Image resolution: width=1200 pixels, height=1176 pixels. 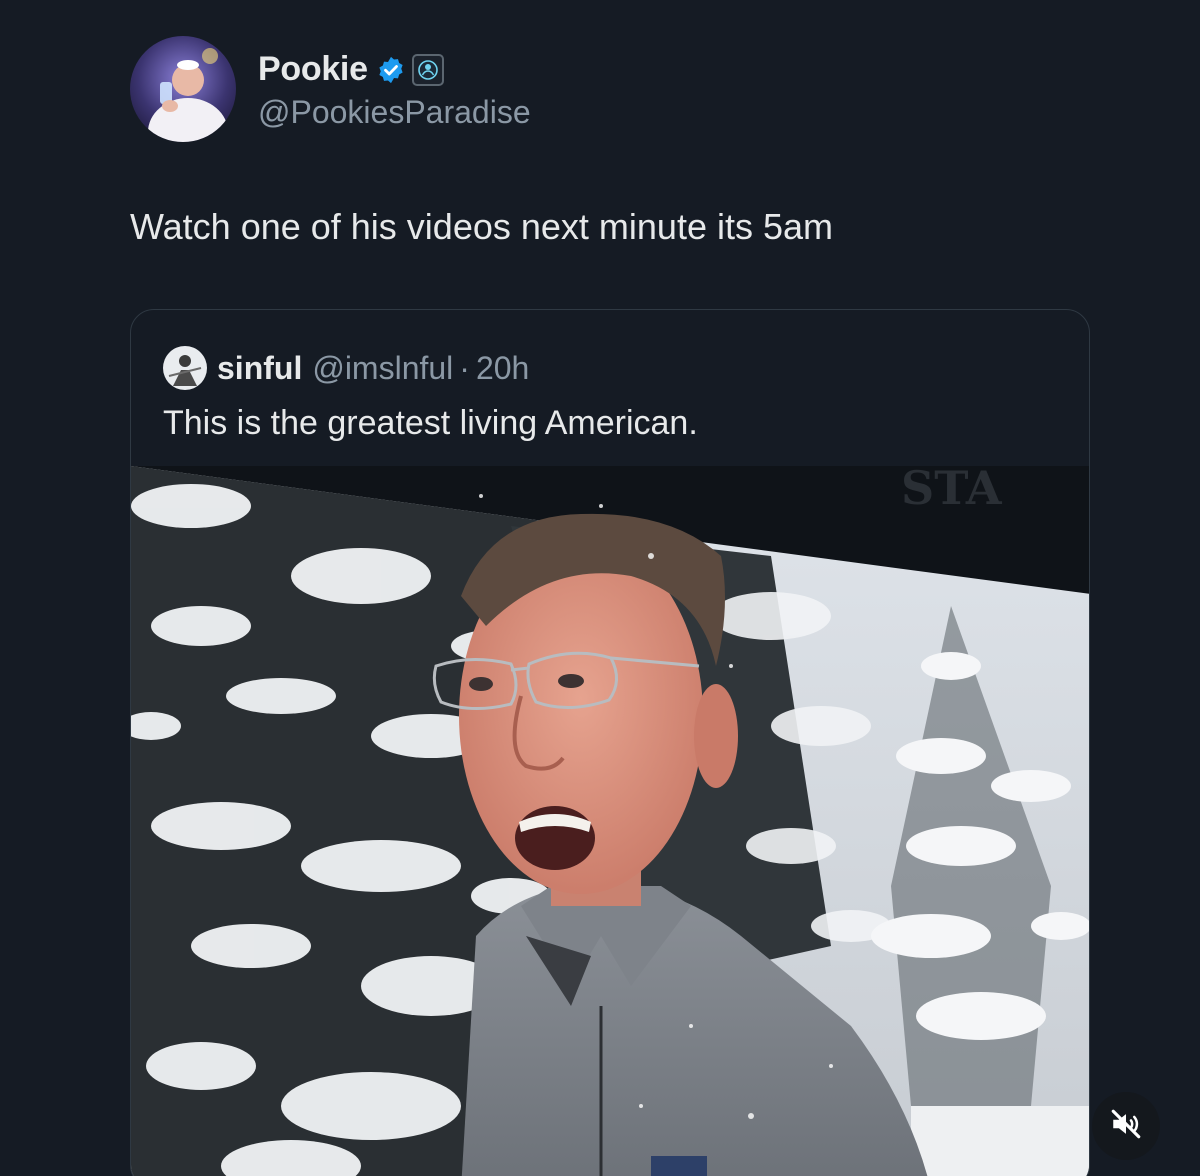 What do you see at coordinates (427, 69) in the screenshot?
I see `affiliate-badge-icon` at bounding box center [427, 69].